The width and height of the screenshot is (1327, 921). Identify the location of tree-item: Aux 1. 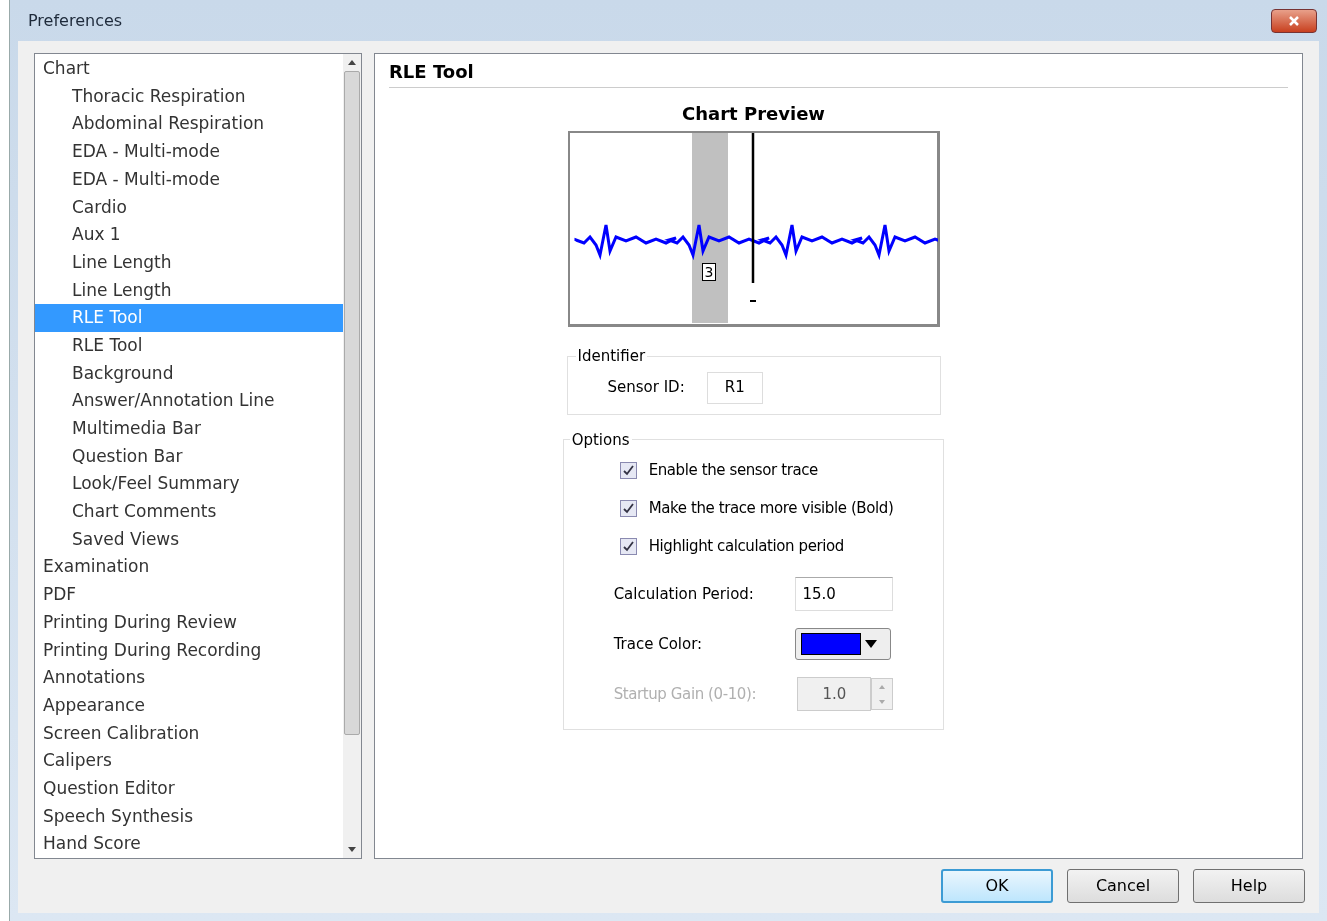
(189, 235).